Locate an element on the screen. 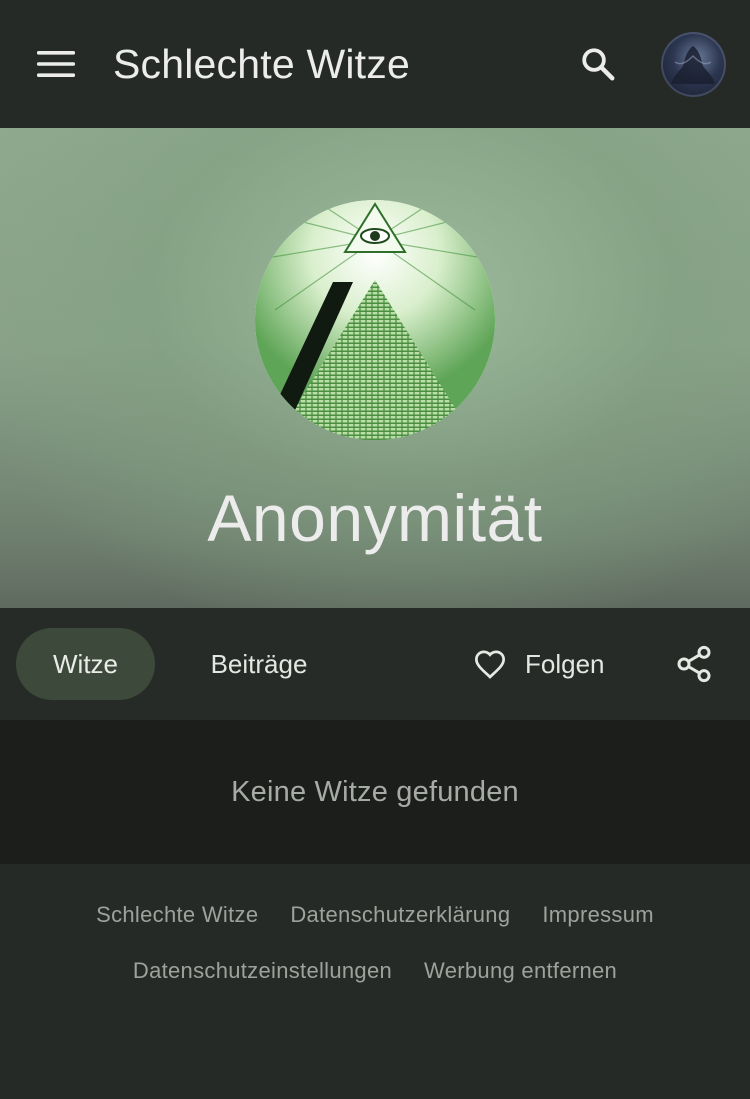 This screenshot has width=750, height=1099. share-button is located at coordinates (694, 664).